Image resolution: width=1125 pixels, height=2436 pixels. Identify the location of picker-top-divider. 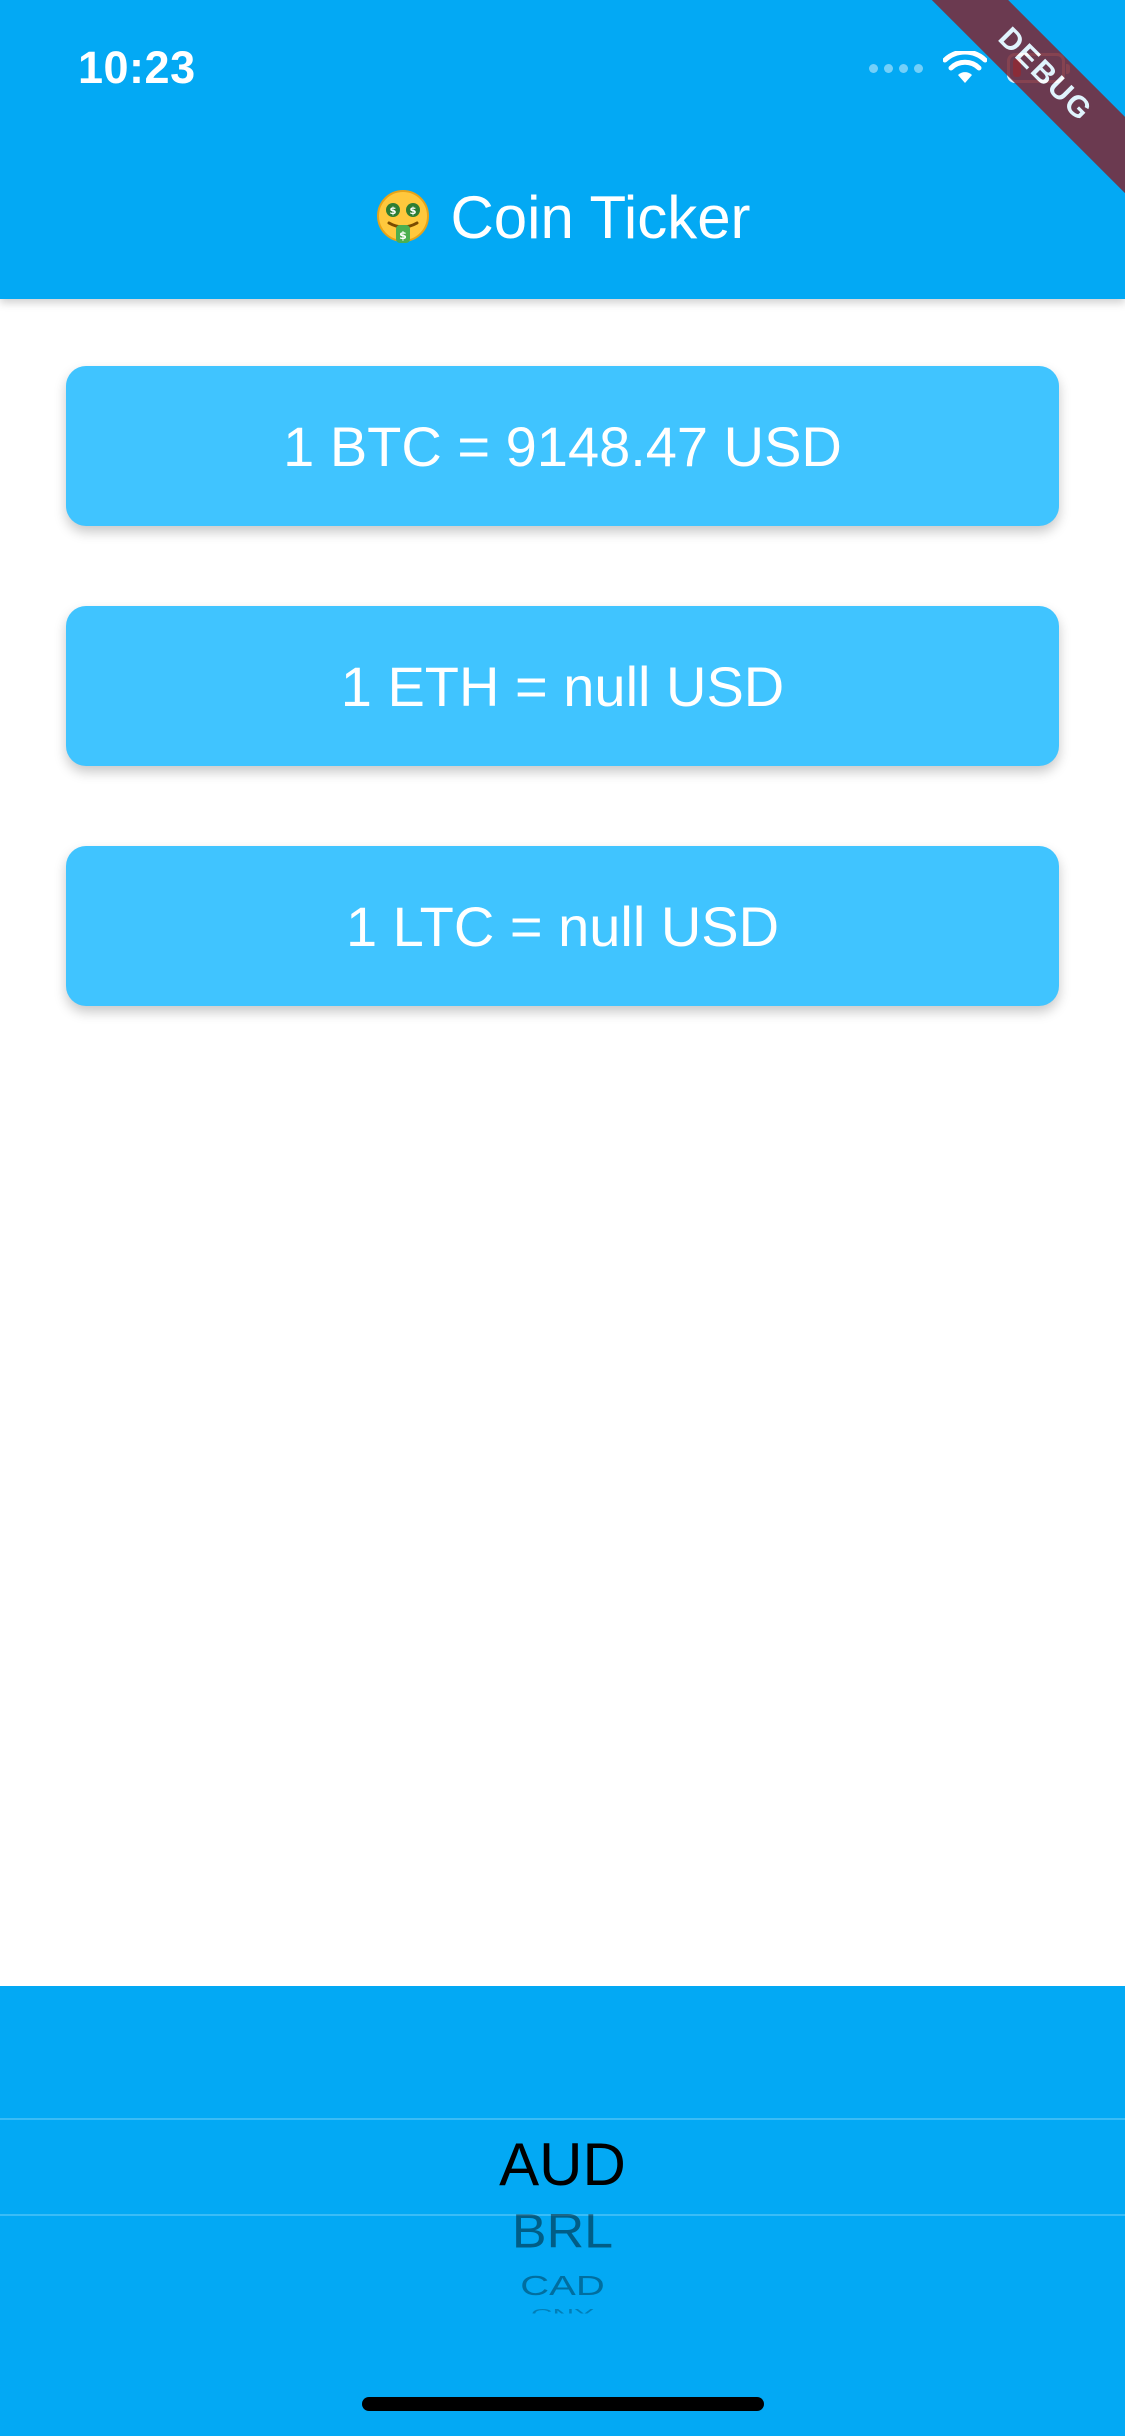
(562, 2119).